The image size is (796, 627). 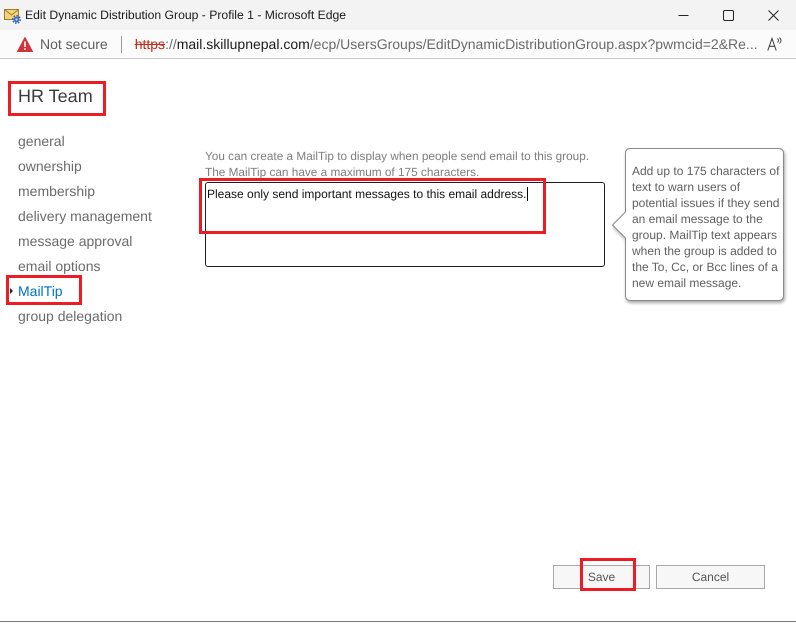 I want to click on nav-link: message approval, so click(x=75, y=241).